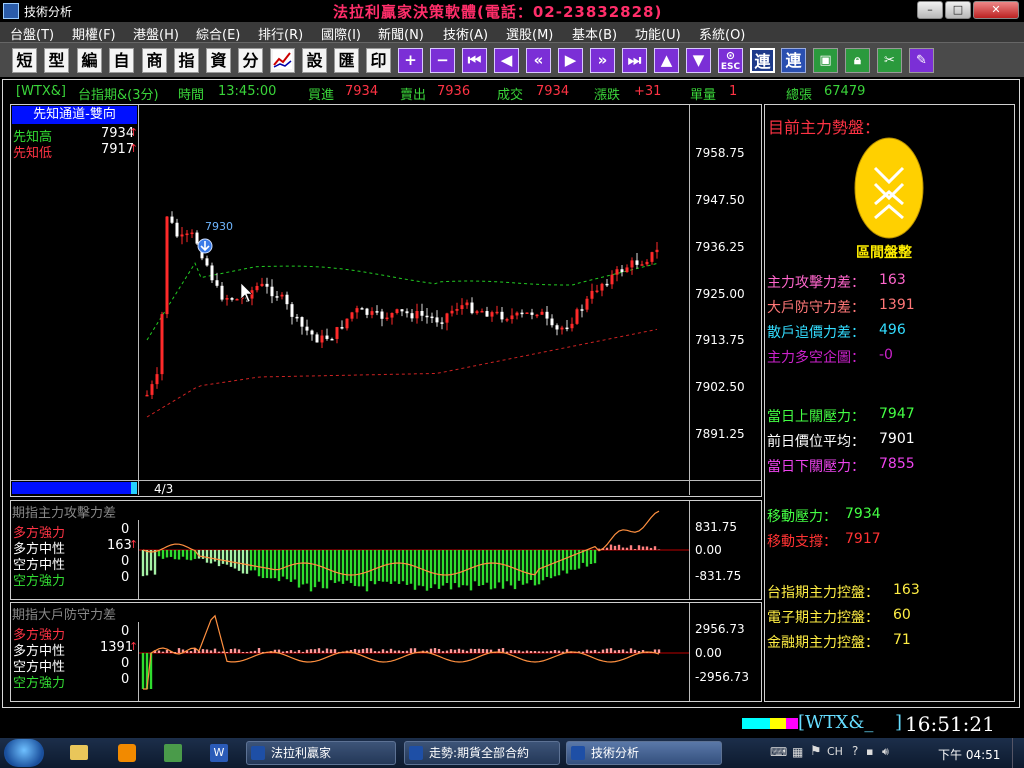 The height and width of the screenshot is (768, 1024). What do you see at coordinates (482, 753) in the screenshot?
I see `task-quote-window: 走勢:期貨全部合約` at bounding box center [482, 753].